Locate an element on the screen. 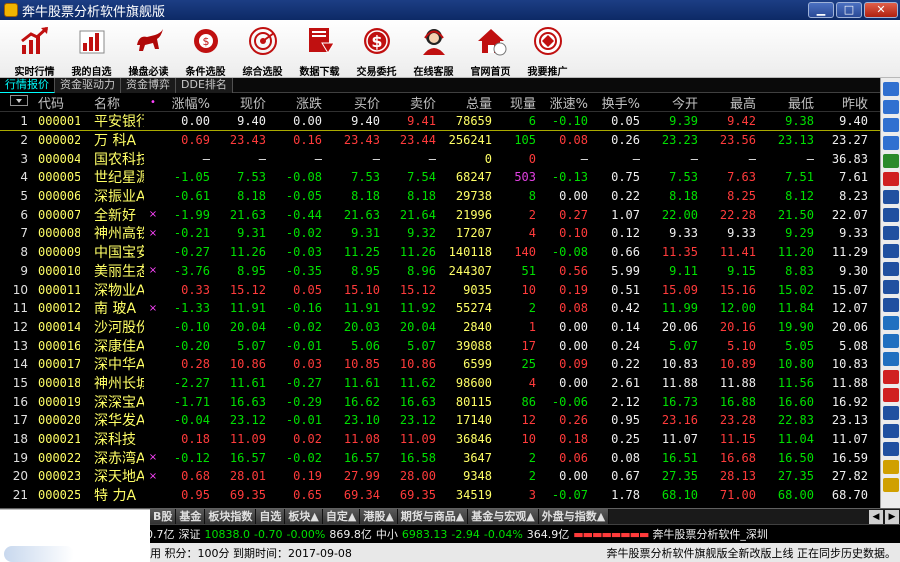  header-speed: 涨速% is located at coordinates (562, 102).